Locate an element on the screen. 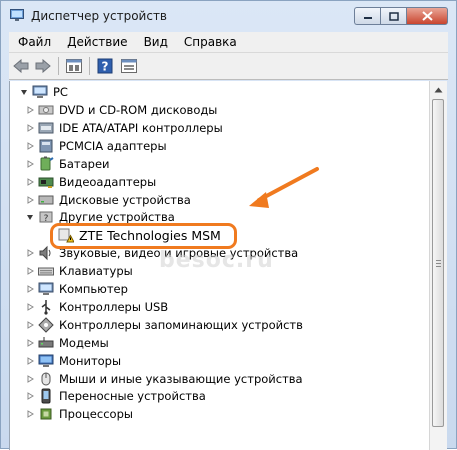 Image resolution: width=457 pixels, height=450 pixels. maximize-icon is located at coordinates (393, 16).